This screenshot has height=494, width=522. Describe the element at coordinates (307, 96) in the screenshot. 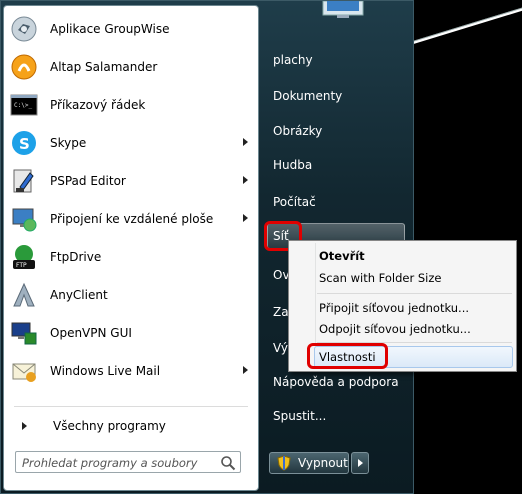

I see `right-item-dokumenty: Dokumenty` at that location.